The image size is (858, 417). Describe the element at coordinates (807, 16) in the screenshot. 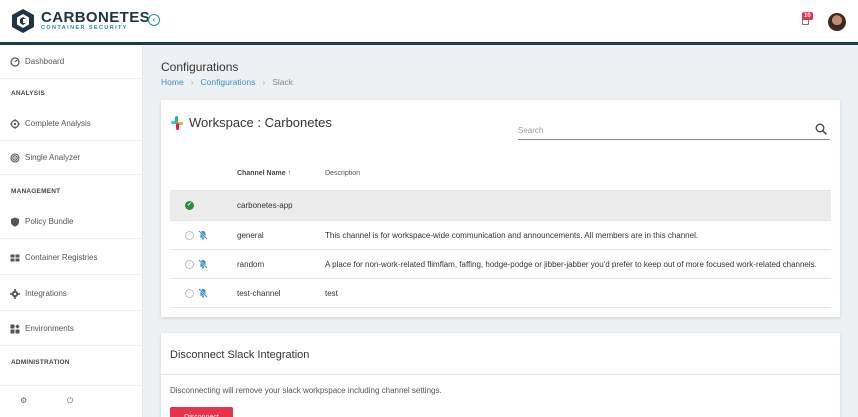

I see `notification-badge: 10` at that location.